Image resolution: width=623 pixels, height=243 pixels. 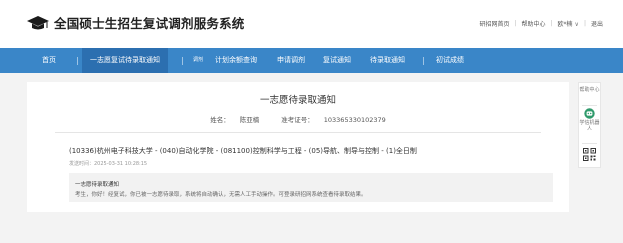 What do you see at coordinates (125, 60) in the screenshot?
I see `nav-item-first-choice-admission: 一志愿复试待录取通知` at bounding box center [125, 60].